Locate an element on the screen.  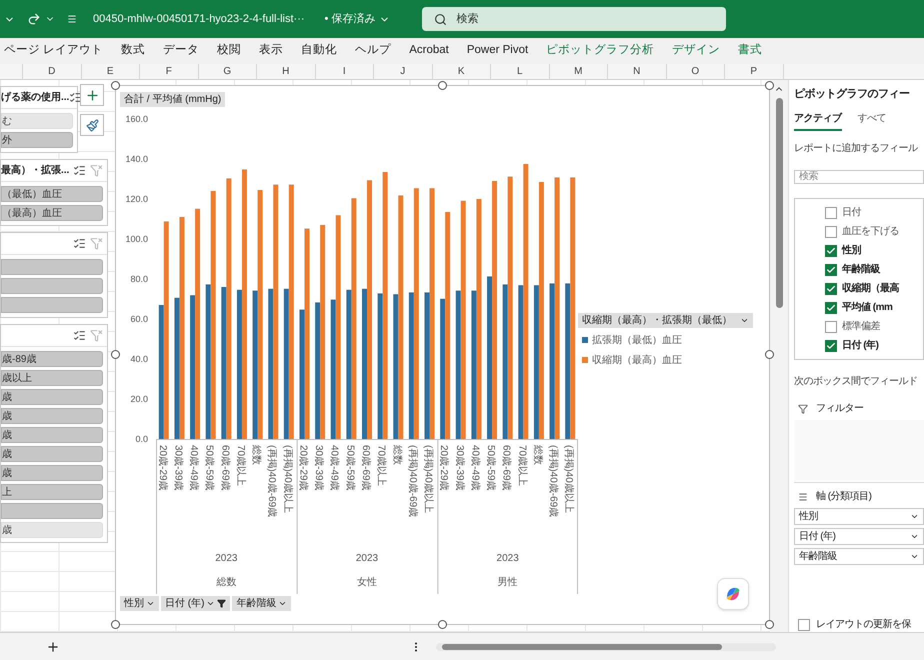
column-header: F is located at coordinates (169, 71).